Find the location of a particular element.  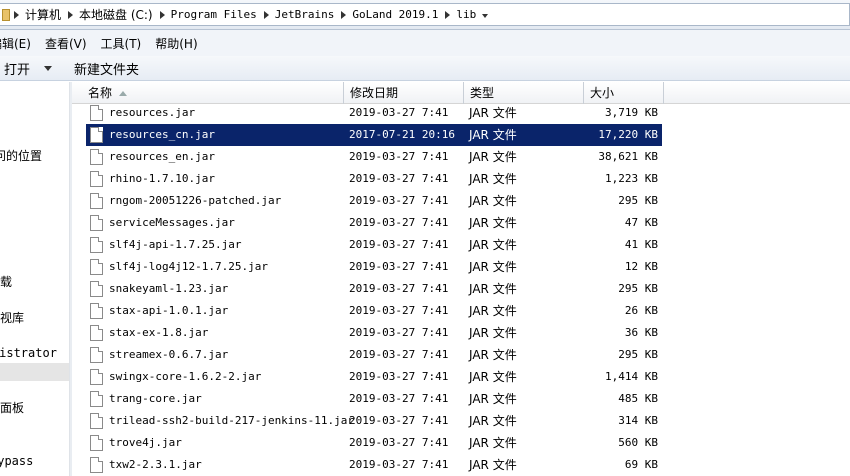

file-size: 1,414 KB is located at coordinates (631, 376).